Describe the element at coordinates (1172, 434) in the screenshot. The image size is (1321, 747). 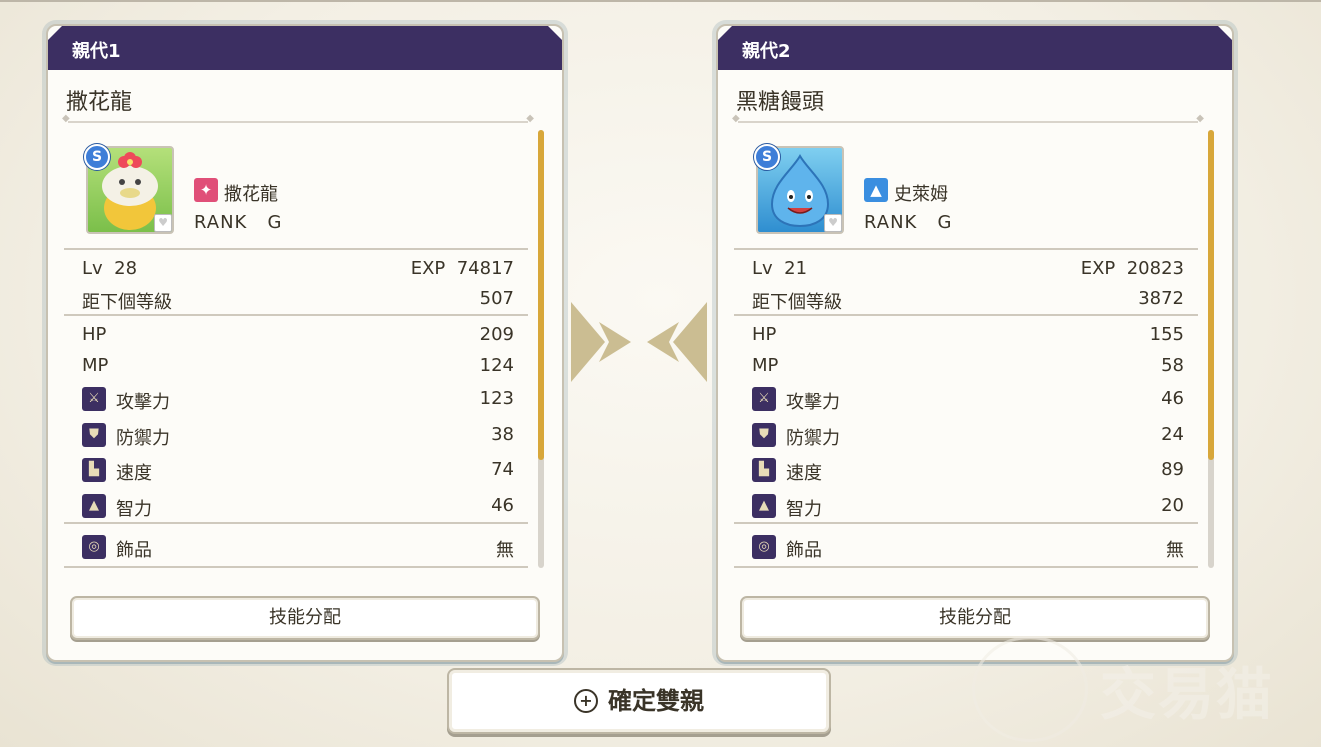
I see `def-value: 24` at that location.